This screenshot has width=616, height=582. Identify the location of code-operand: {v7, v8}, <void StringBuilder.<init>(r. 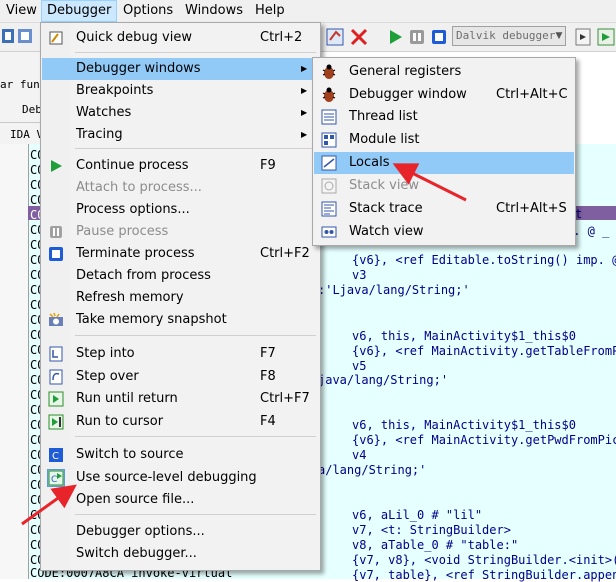
(484, 560).